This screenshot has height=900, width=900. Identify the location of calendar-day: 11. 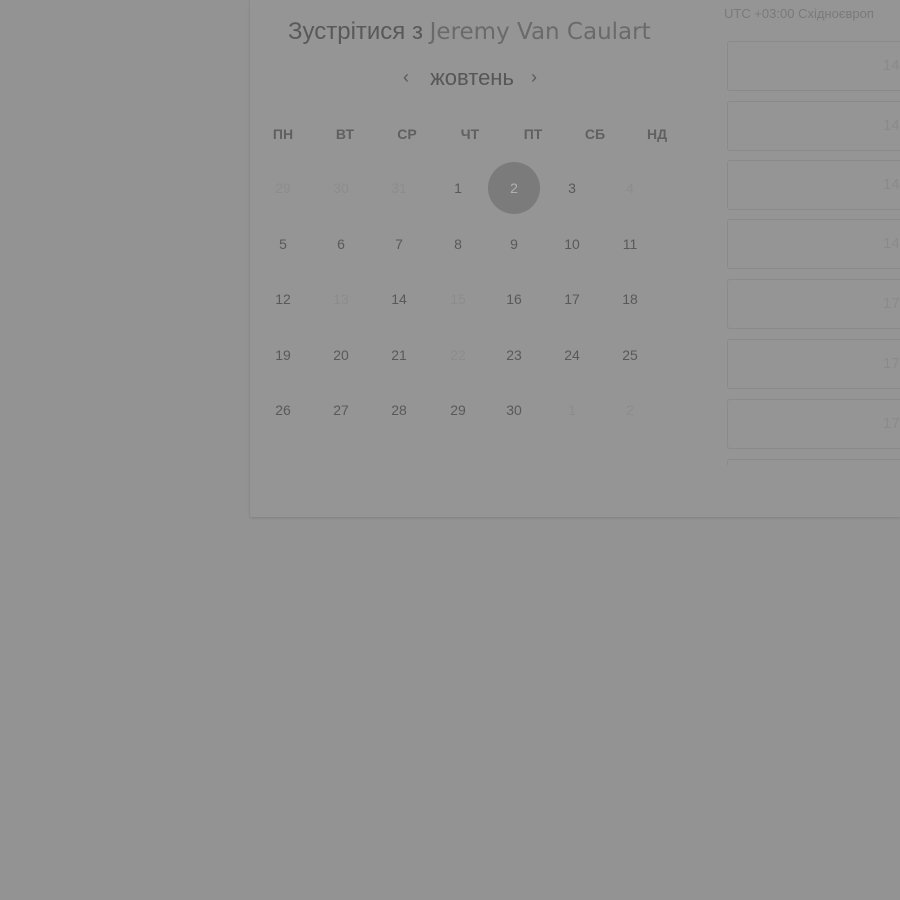
(630, 244).